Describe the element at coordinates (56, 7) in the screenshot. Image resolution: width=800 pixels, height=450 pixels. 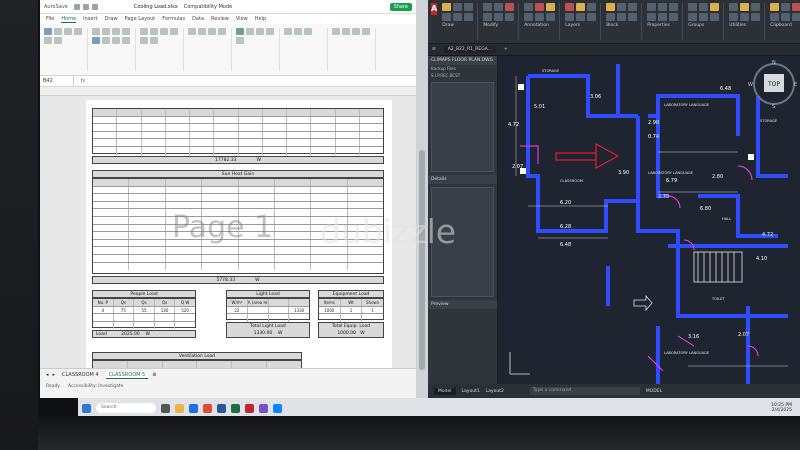
I see `autosave-toggle: AutoSave` at that location.